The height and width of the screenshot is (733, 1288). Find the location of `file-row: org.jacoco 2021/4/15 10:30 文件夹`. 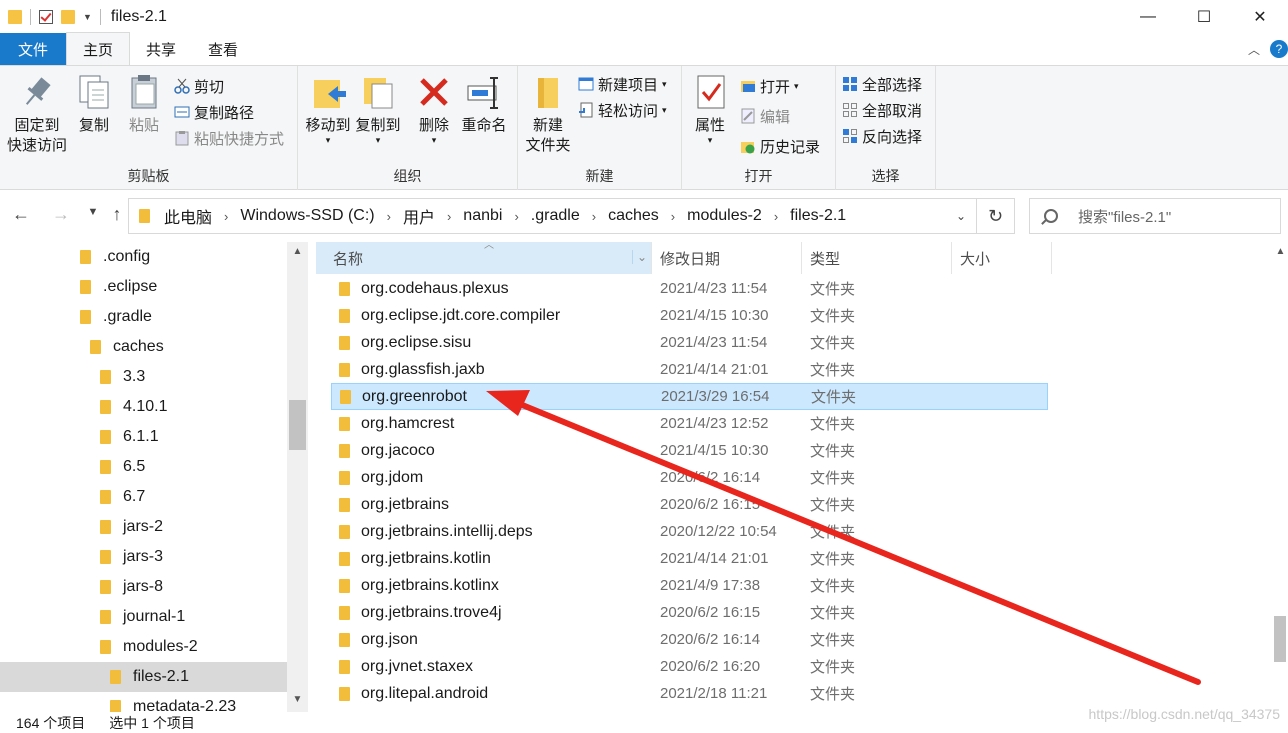

file-row: org.jacoco 2021/4/15 10:30 文件夹 is located at coordinates (689, 450).